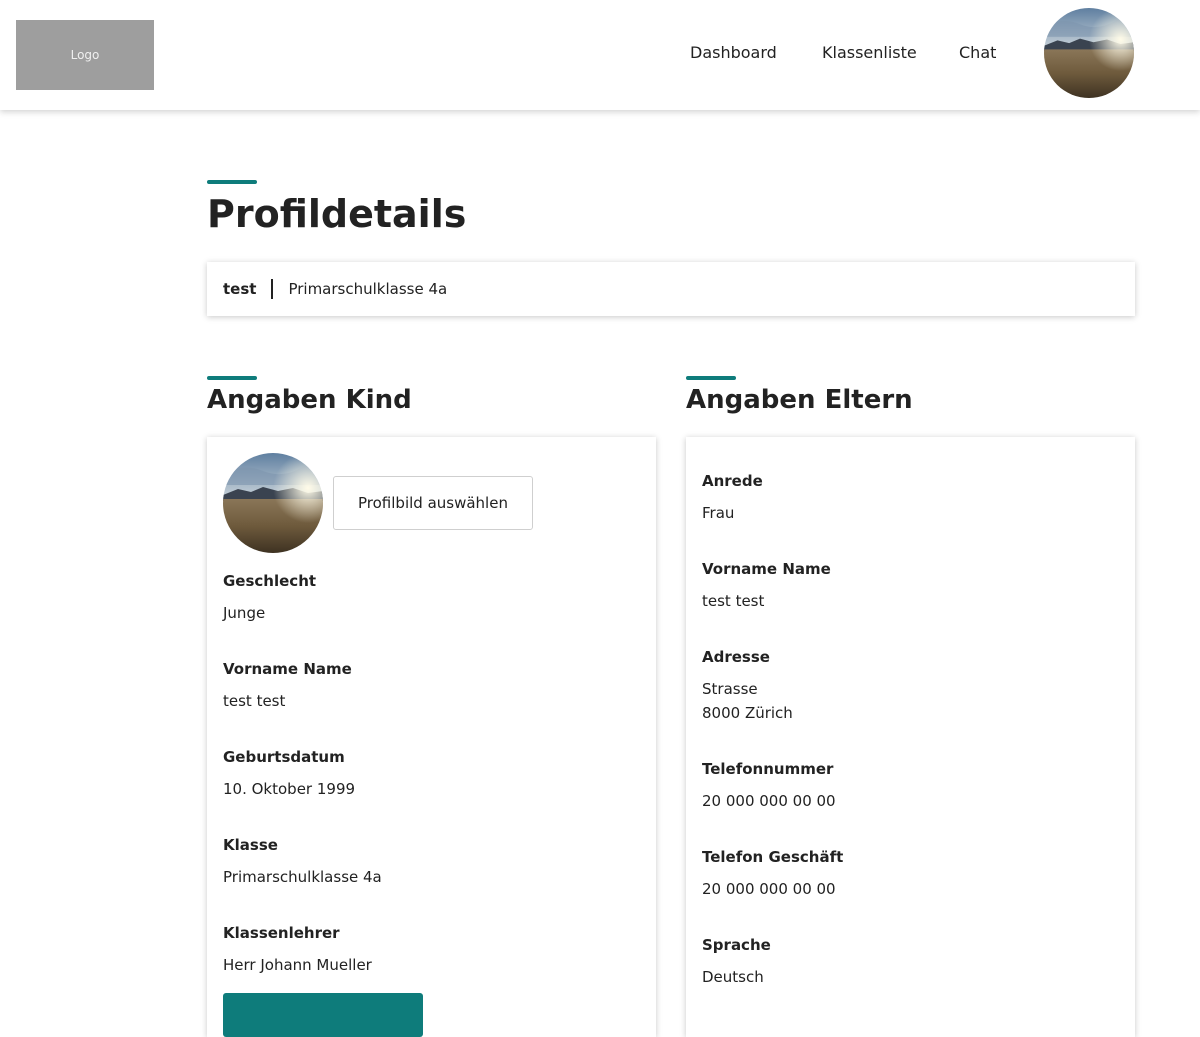  Describe the element at coordinates (869, 52) in the screenshot. I see `nav-class-list: Klassenliste` at that location.